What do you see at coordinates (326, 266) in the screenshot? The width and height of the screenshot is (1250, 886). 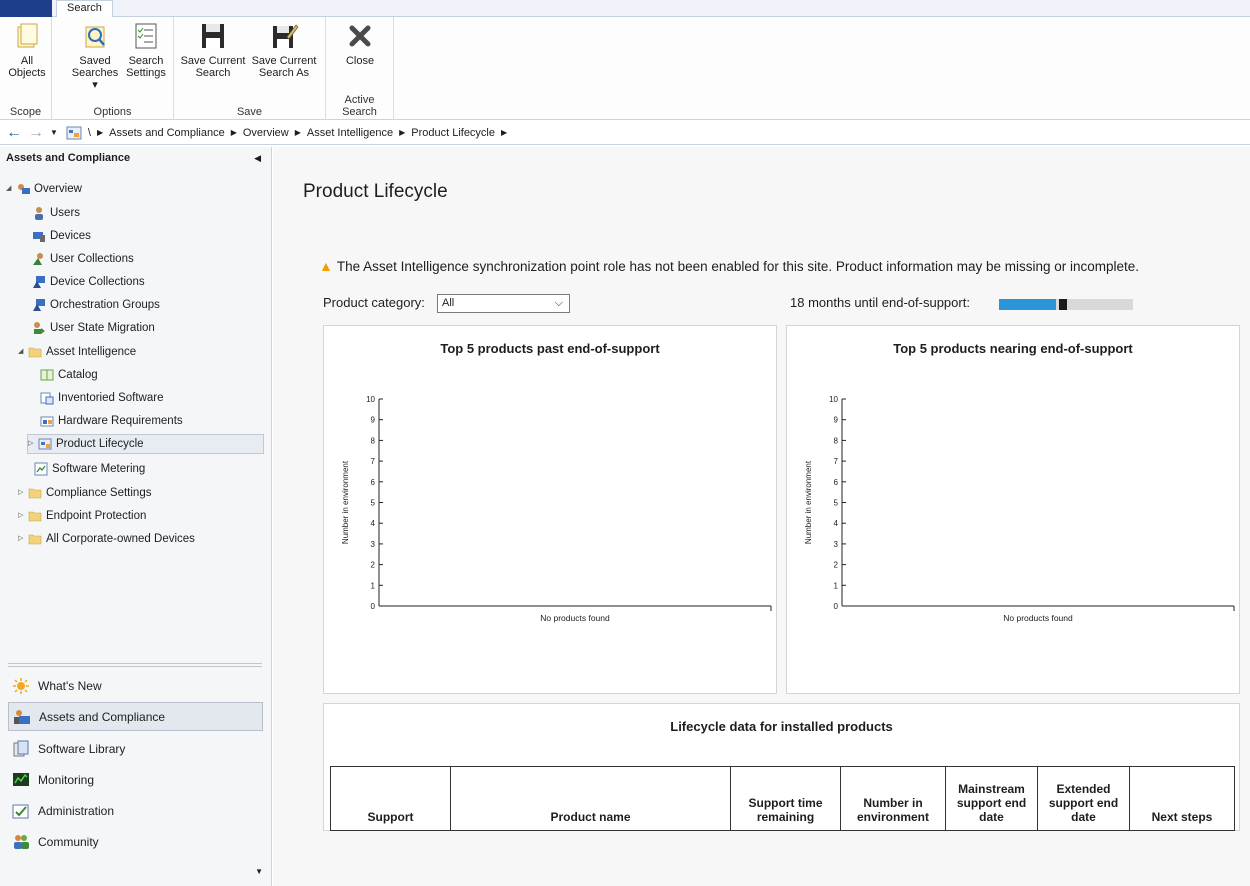 I see `warning-icon: ▲` at bounding box center [326, 266].